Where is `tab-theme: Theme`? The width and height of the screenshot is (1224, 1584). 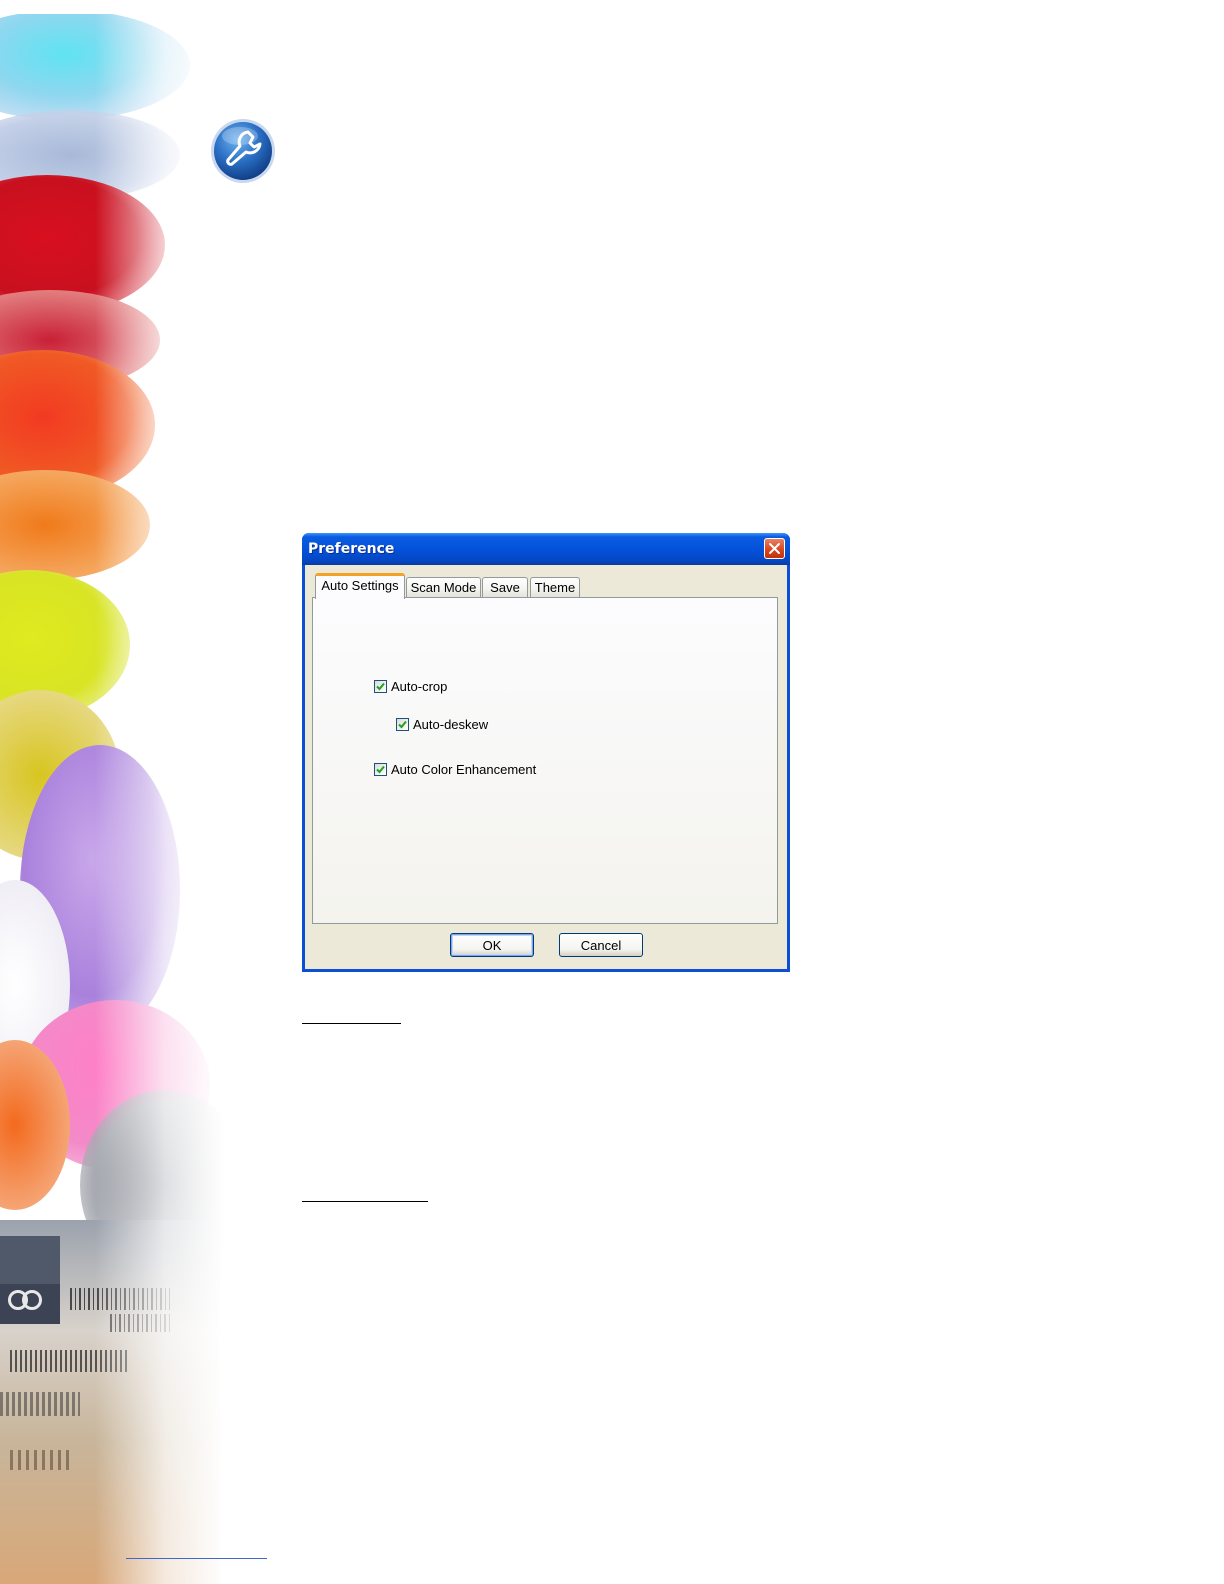
tab-theme: Theme is located at coordinates (555, 587).